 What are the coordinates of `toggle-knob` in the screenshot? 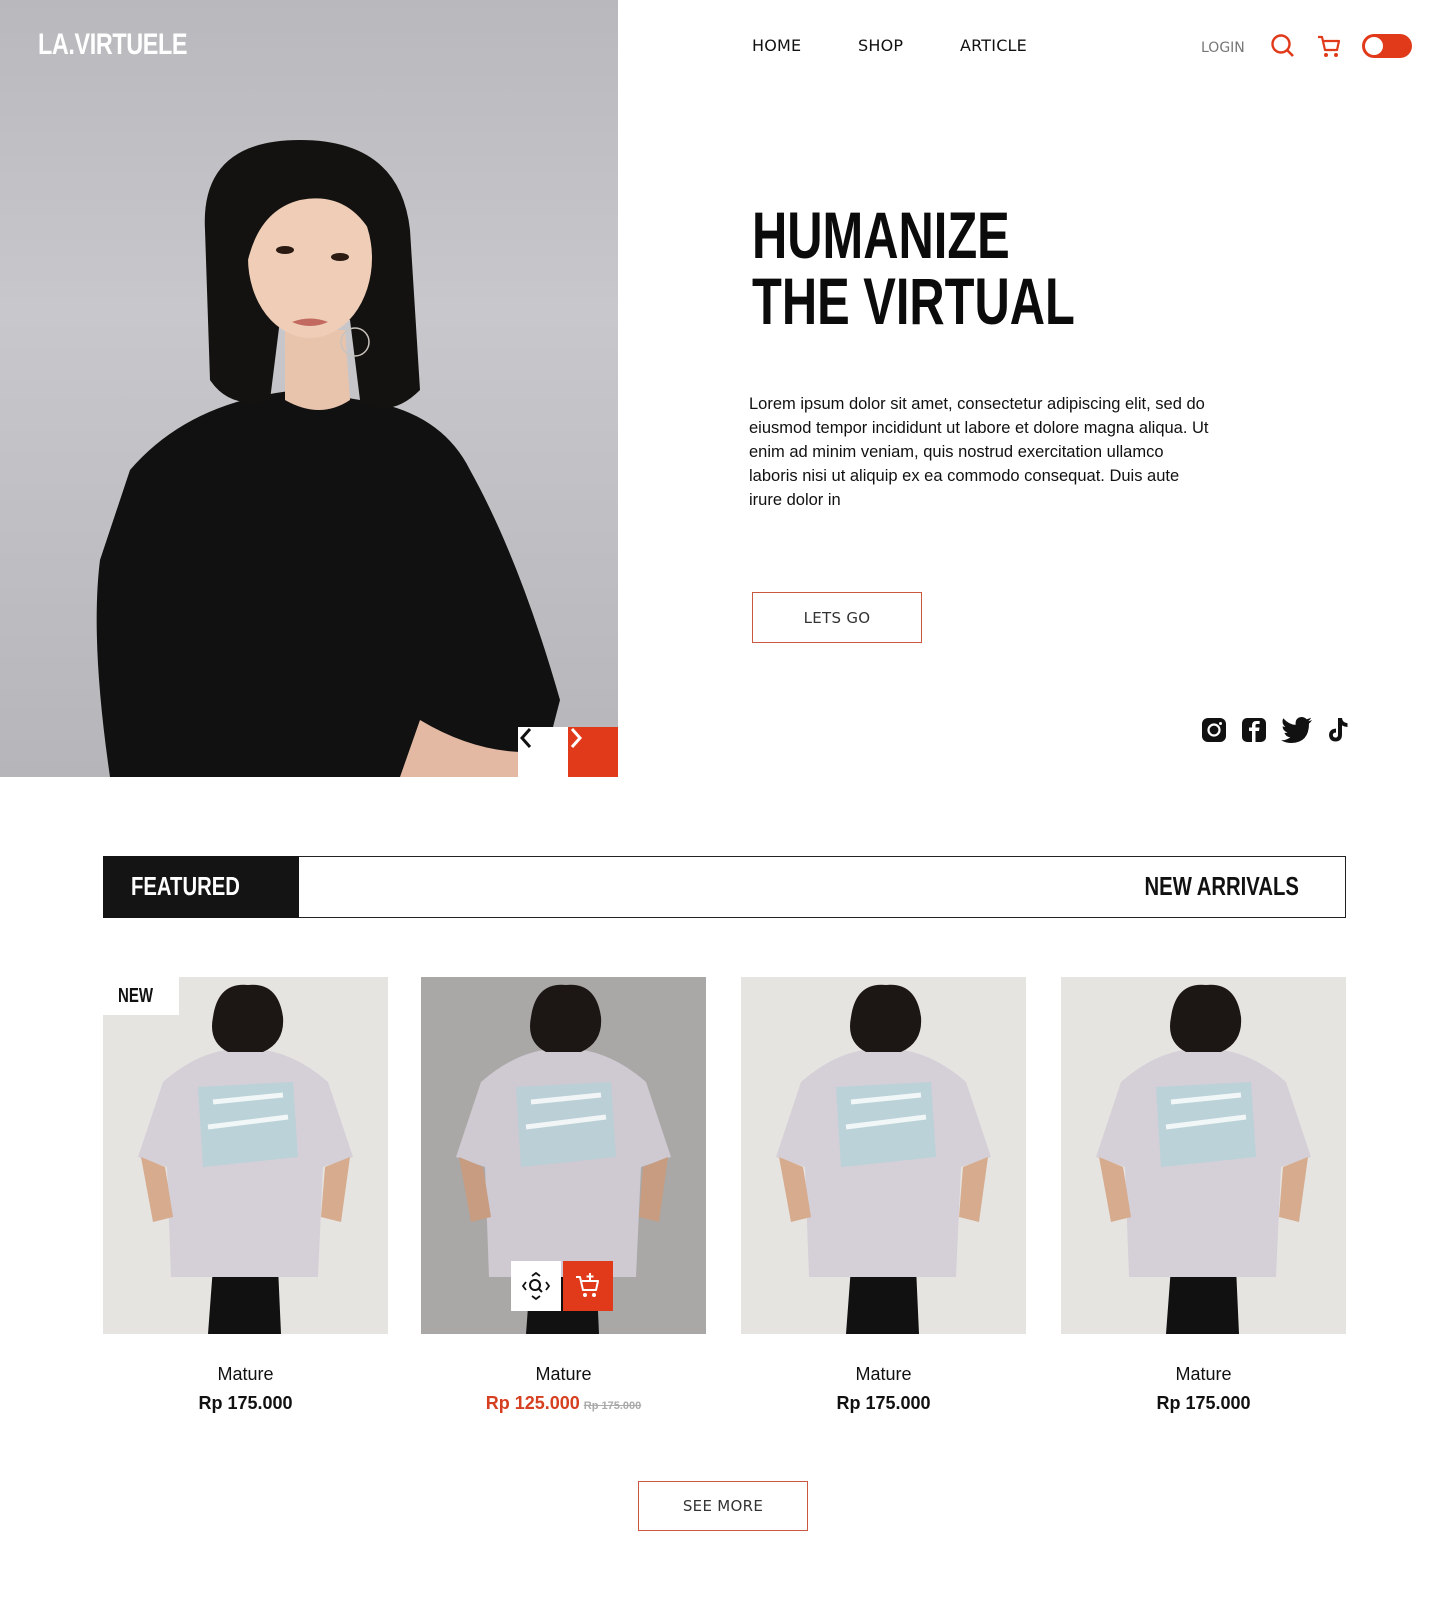 It's located at (1374, 46).